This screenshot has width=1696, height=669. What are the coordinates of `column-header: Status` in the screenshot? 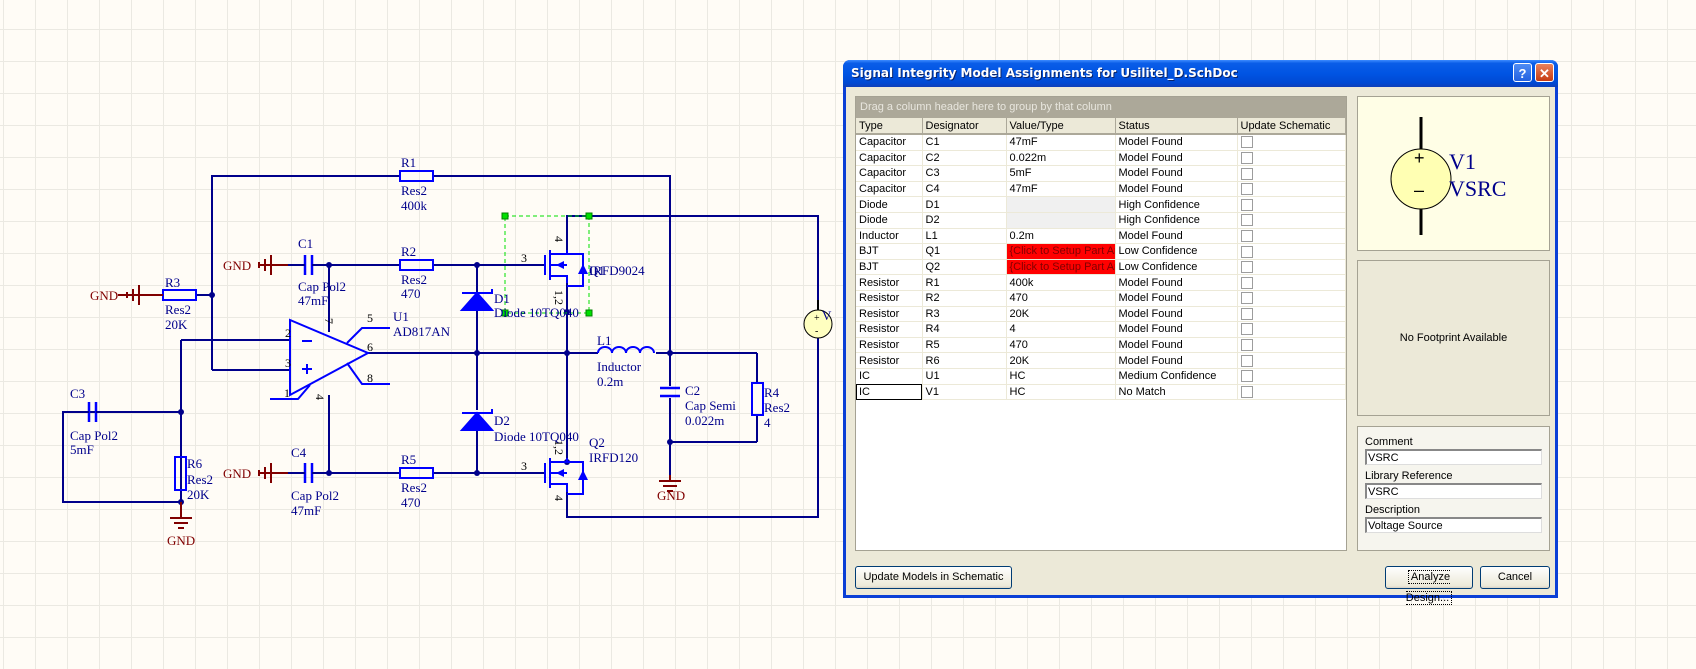 It's located at (1176, 126).